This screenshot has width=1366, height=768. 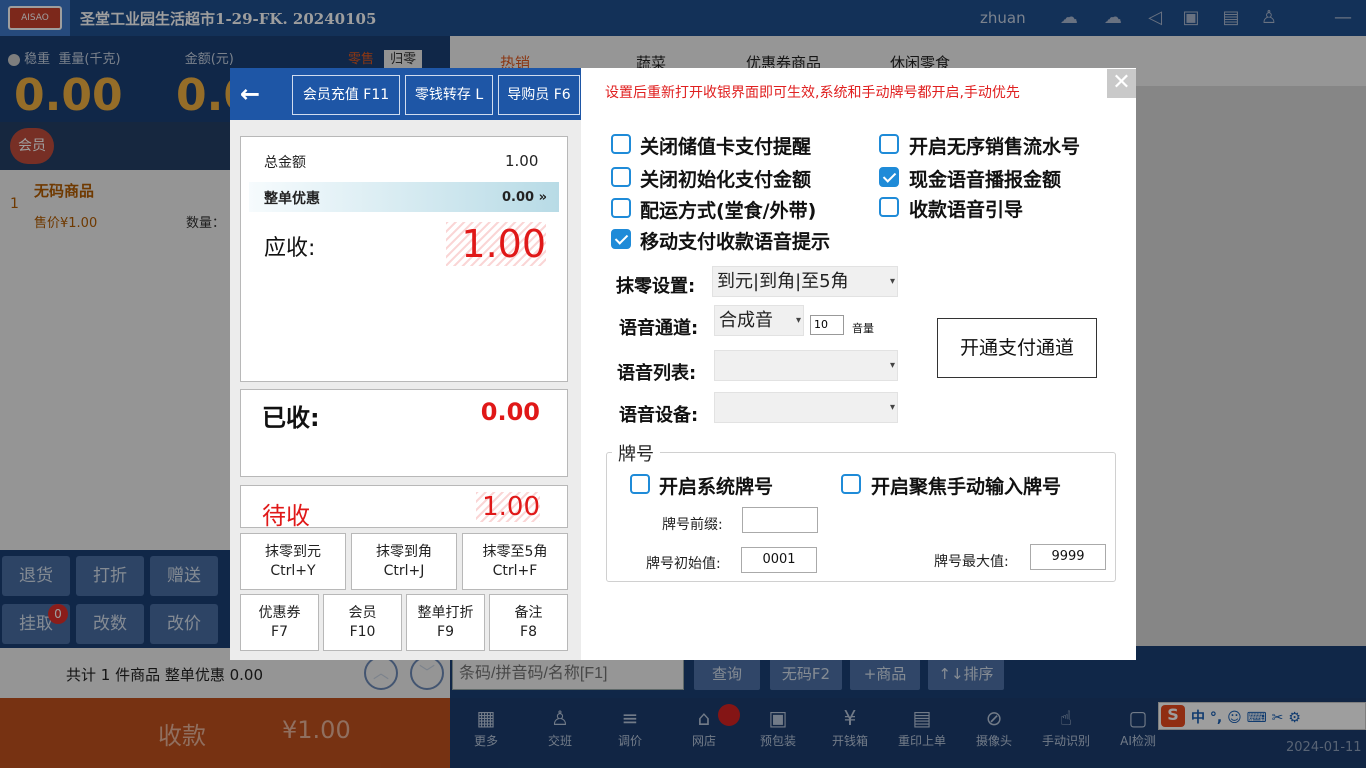 What do you see at coordinates (728, 211) in the screenshot?
I see `option-label-4: 配运方式(堂食/外带)` at bounding box center [728, 211].